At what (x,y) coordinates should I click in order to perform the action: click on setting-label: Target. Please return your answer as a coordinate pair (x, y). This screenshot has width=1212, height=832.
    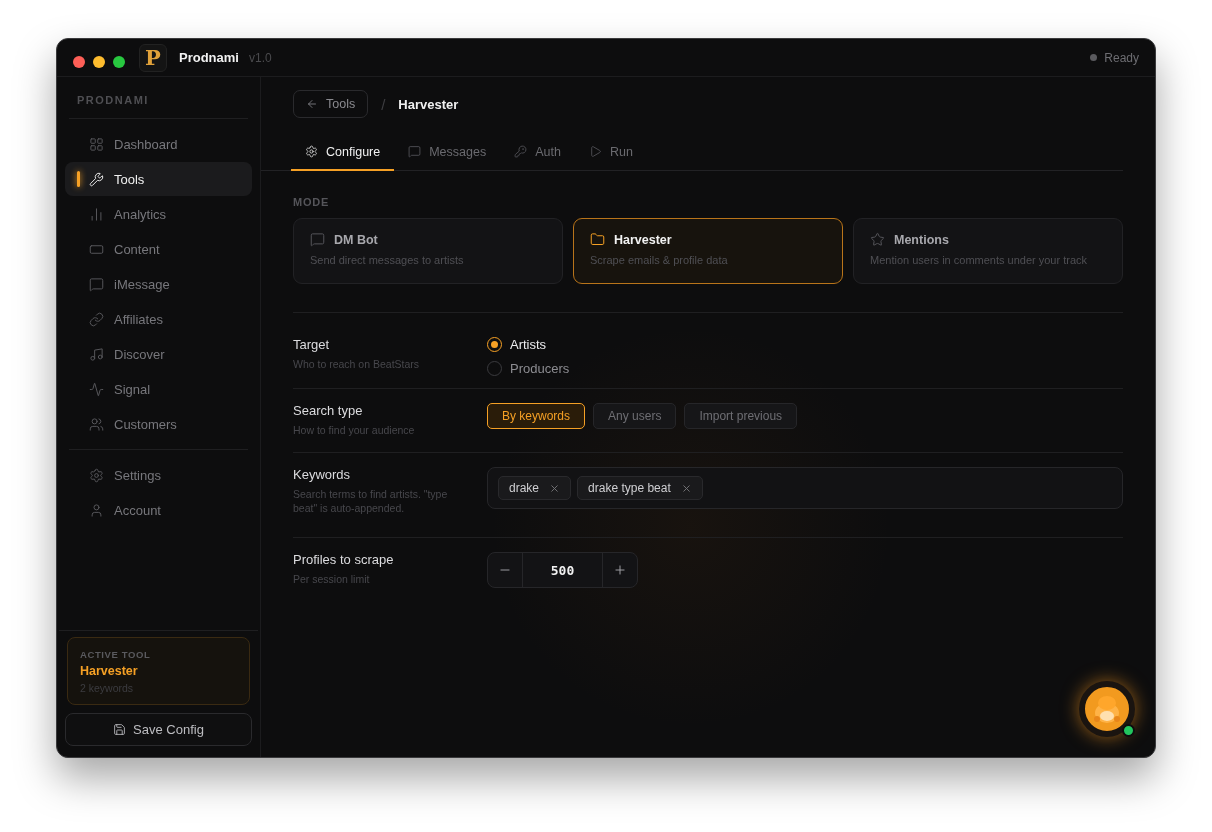
    Looking at the image, I should click on (312, 344).